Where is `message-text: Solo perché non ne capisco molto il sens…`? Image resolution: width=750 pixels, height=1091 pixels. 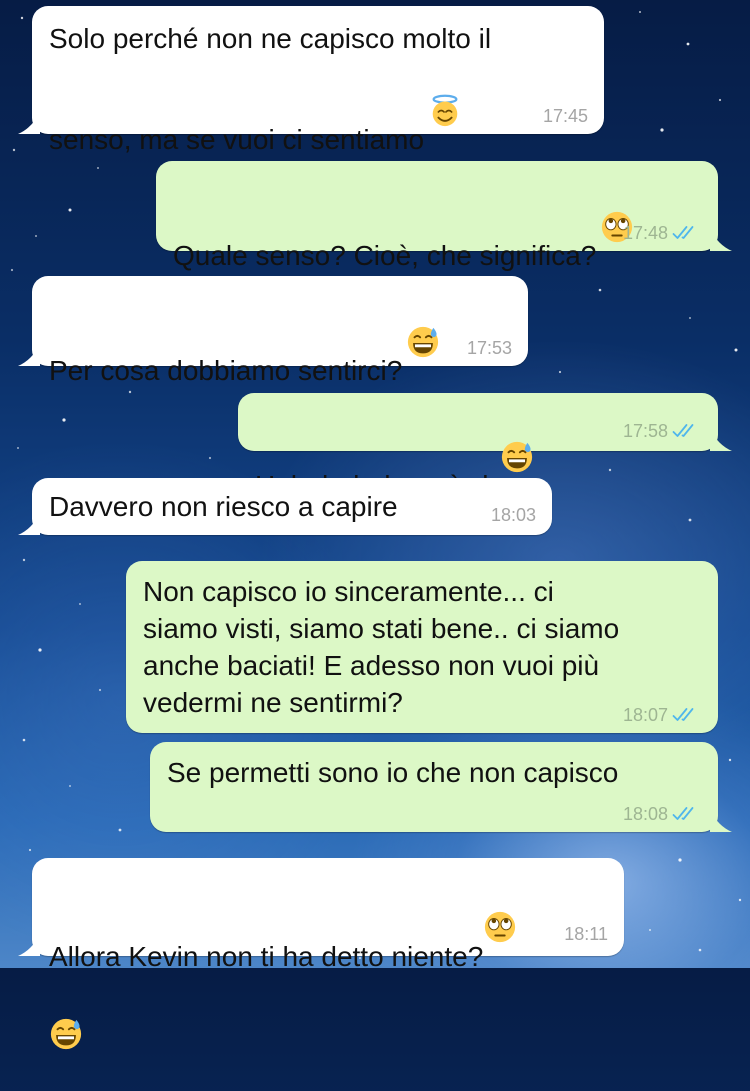
message-text: Solo perché non ne capisco molto il sens… is located at coordinates (270, 89).